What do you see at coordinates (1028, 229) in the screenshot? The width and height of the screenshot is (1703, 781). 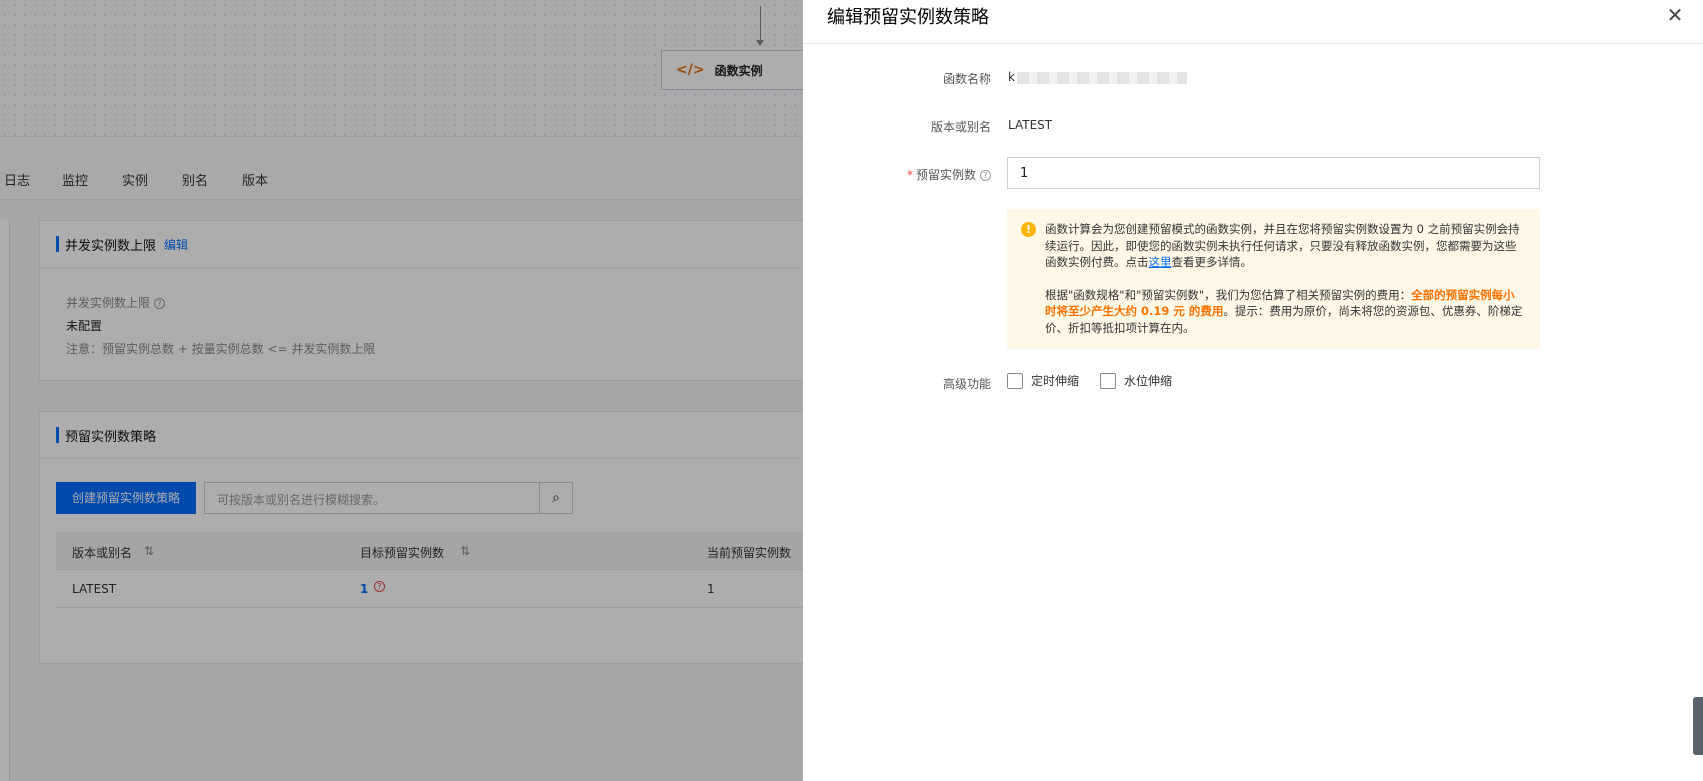 I see `warning-icon: !` at bounding box center [1028, 229].